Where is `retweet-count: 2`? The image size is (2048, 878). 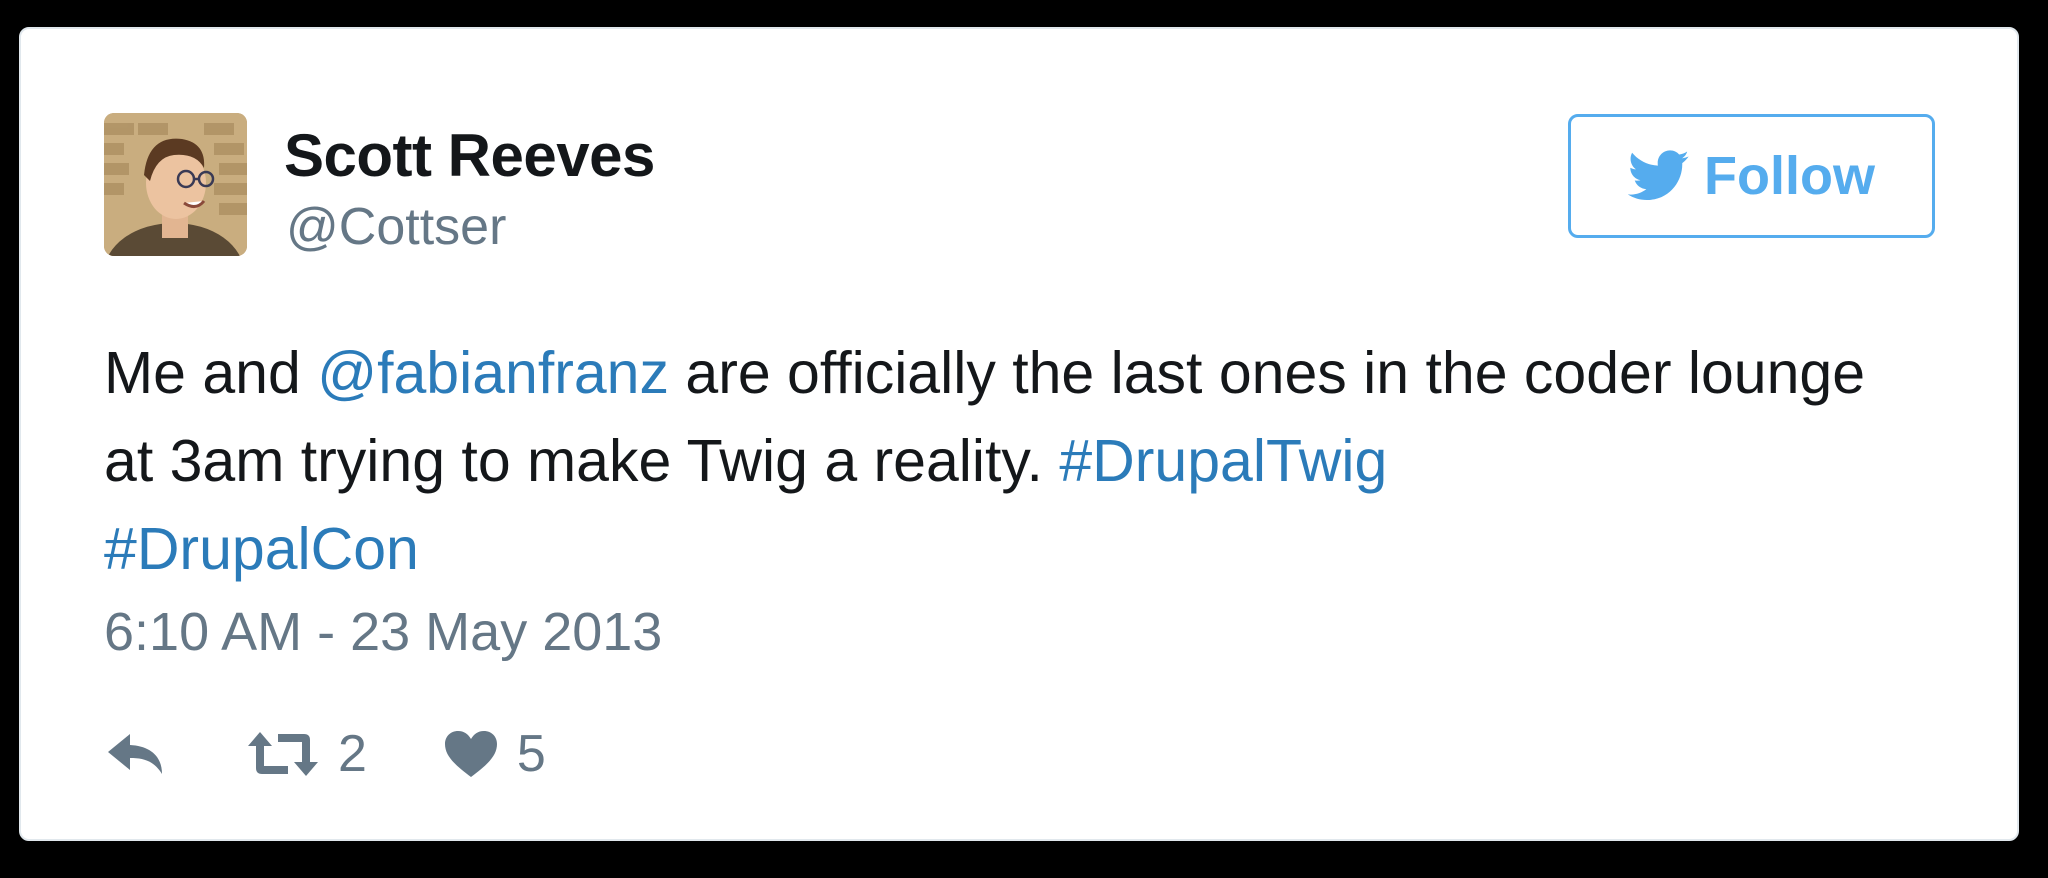
retweet-count: 2 is located at coordinates (352, 754).